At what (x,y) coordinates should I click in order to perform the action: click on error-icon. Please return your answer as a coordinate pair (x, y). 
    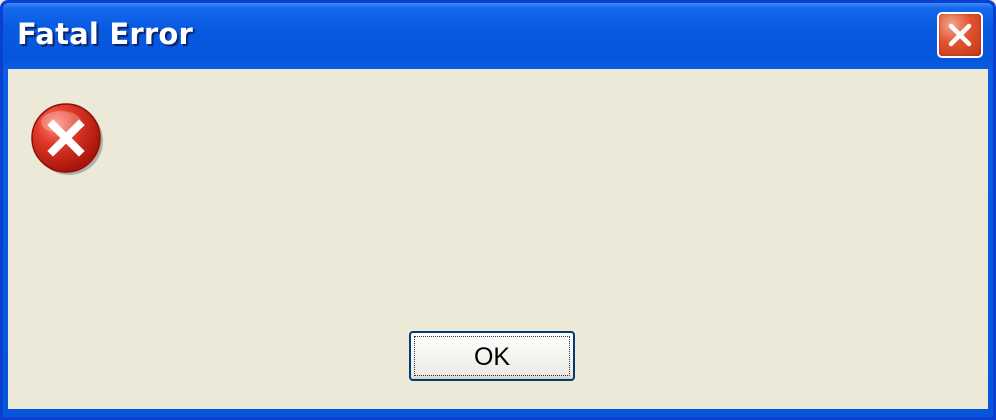
    Looking at the image, I should click on (67, 139).